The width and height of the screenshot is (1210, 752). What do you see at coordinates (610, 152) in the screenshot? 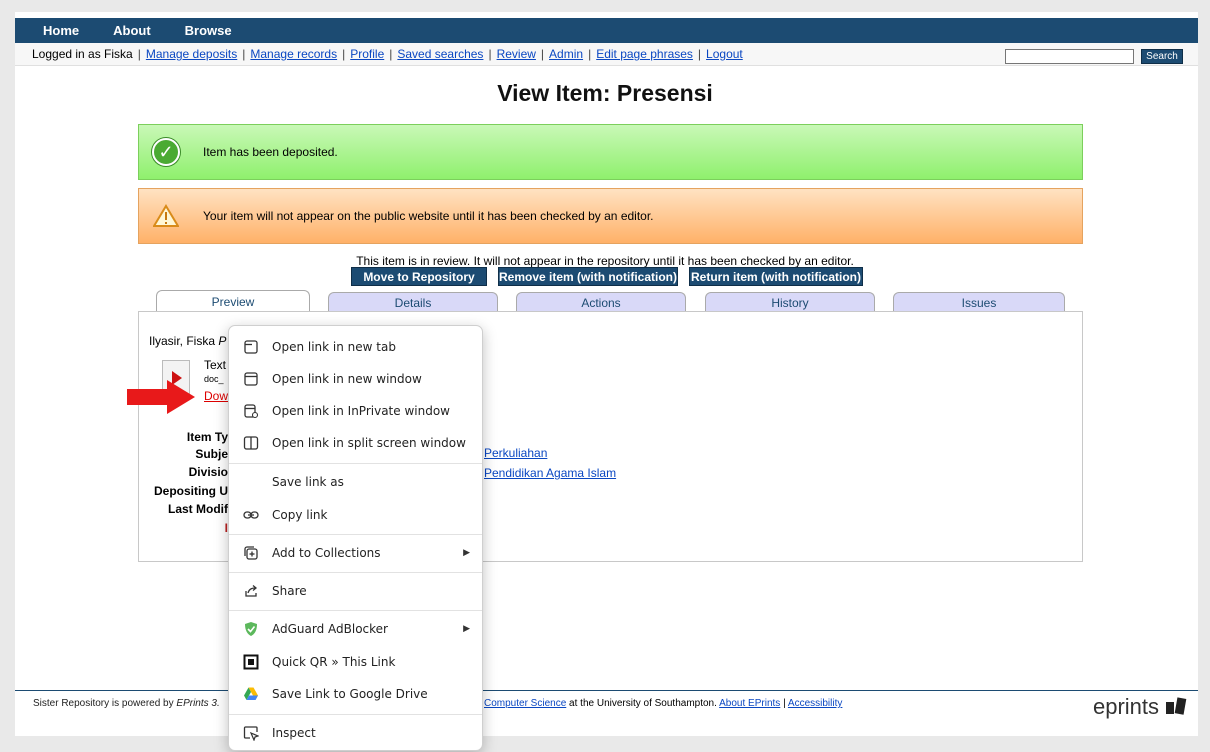
I see `deposited-message: ✓ Item has been deposited.` at bounding box center [610, 152].